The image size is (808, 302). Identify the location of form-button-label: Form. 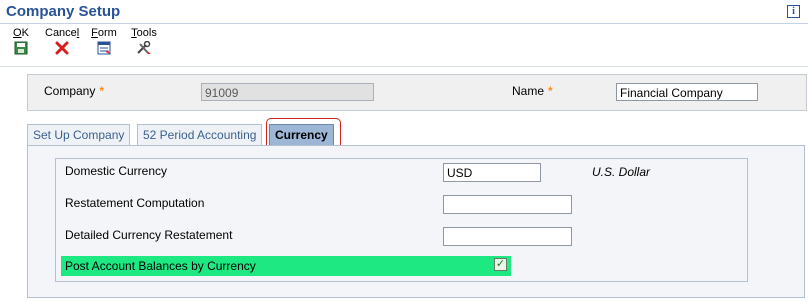
(104, 33).